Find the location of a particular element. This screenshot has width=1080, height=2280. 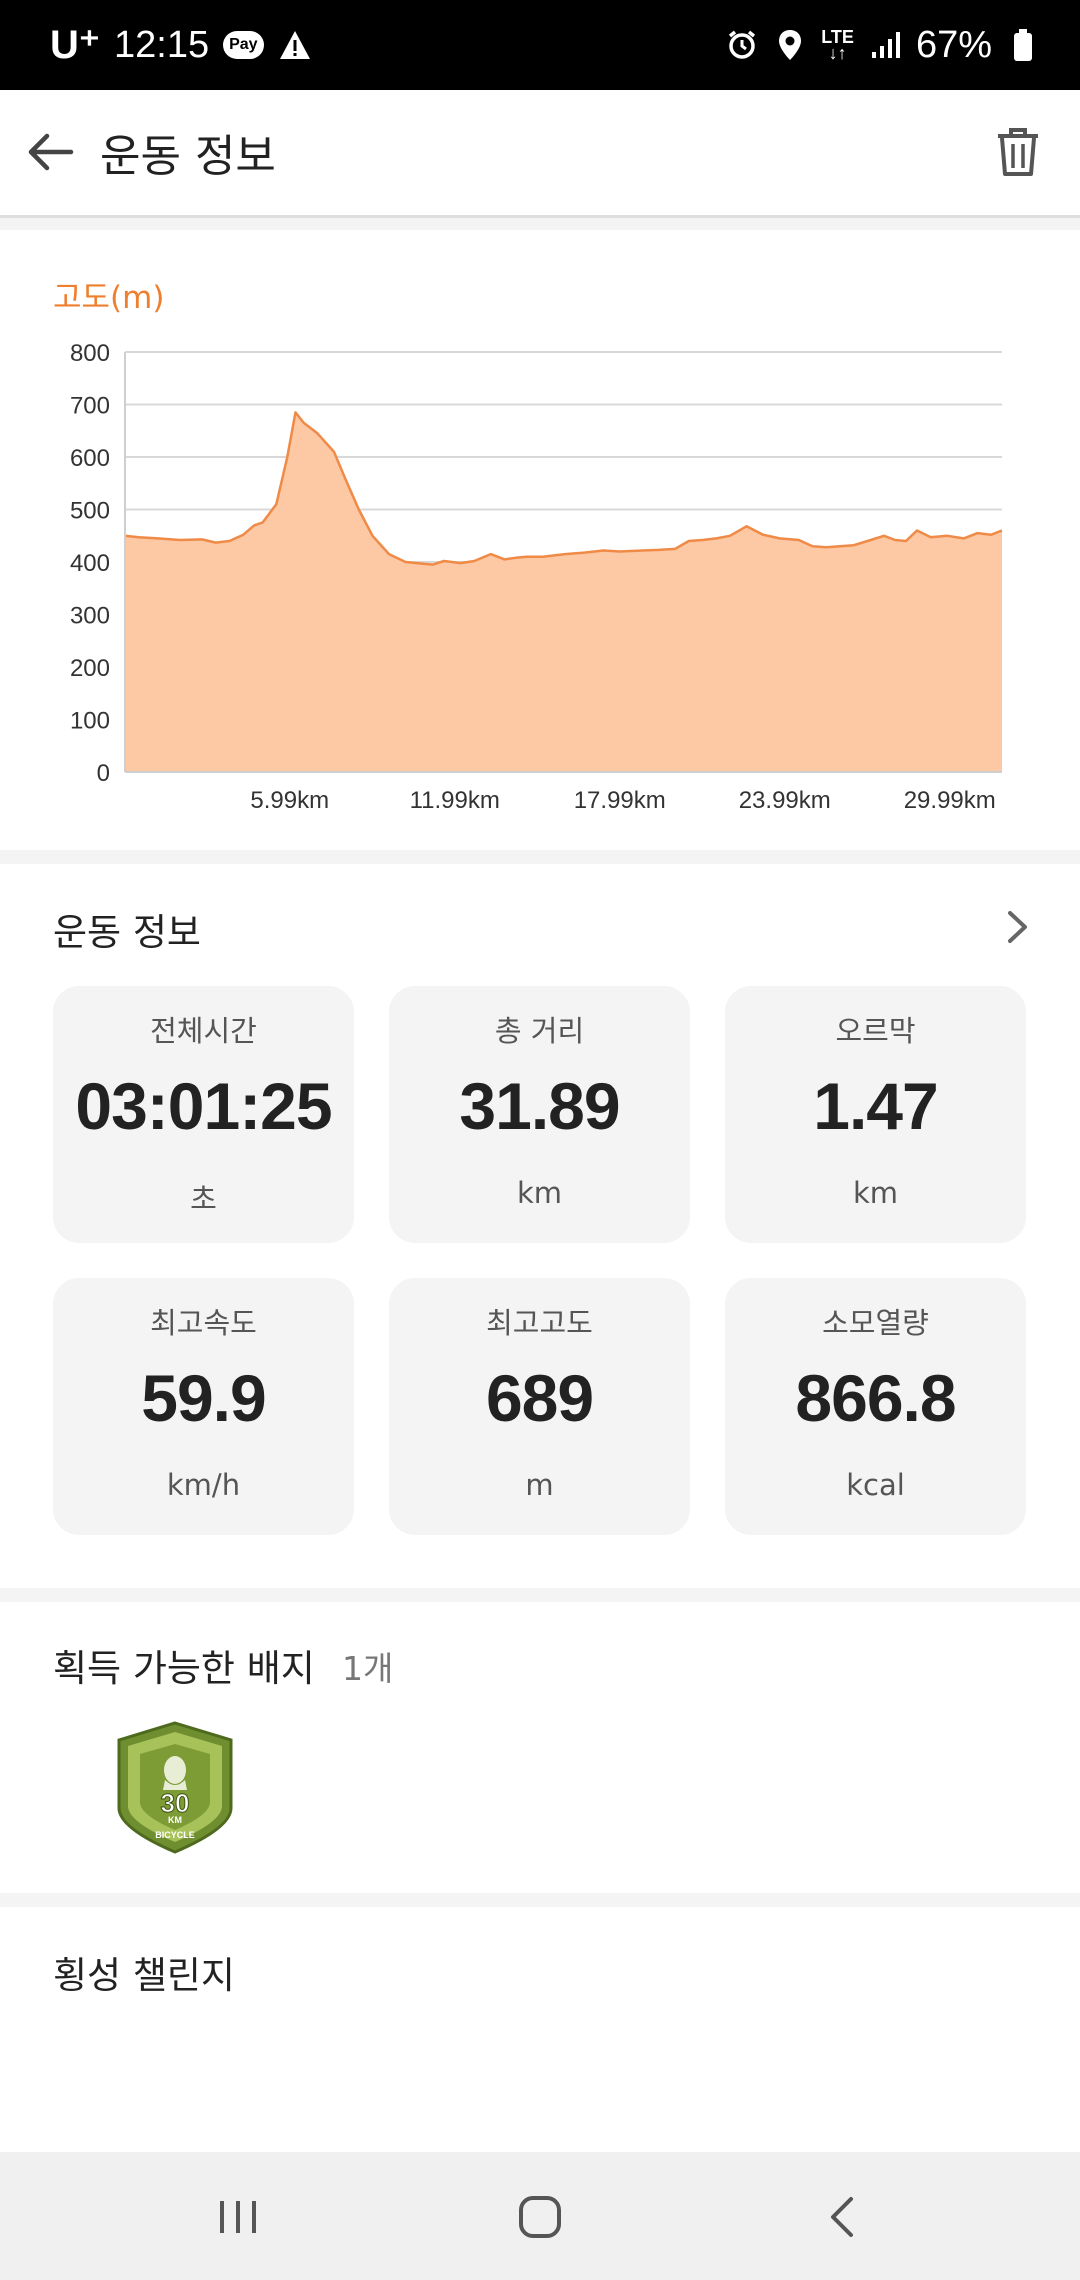

alarm-icon is located at coordinates (742, 45).